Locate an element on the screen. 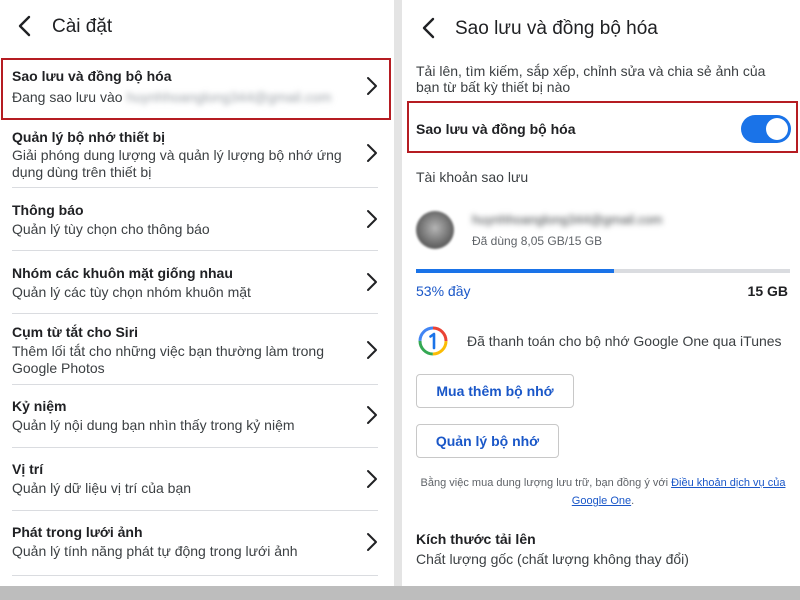  terms-notice-end: . is located at coordinates (633, 501).